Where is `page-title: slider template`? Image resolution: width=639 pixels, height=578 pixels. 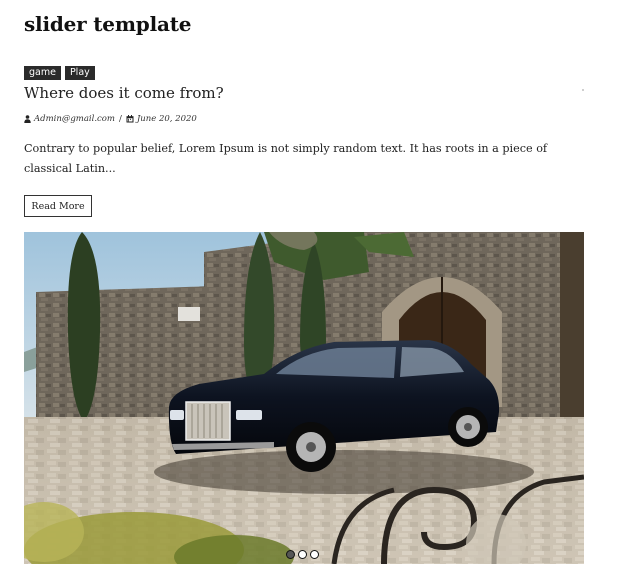 page-title: slider template is located at coordinates (108, 24).